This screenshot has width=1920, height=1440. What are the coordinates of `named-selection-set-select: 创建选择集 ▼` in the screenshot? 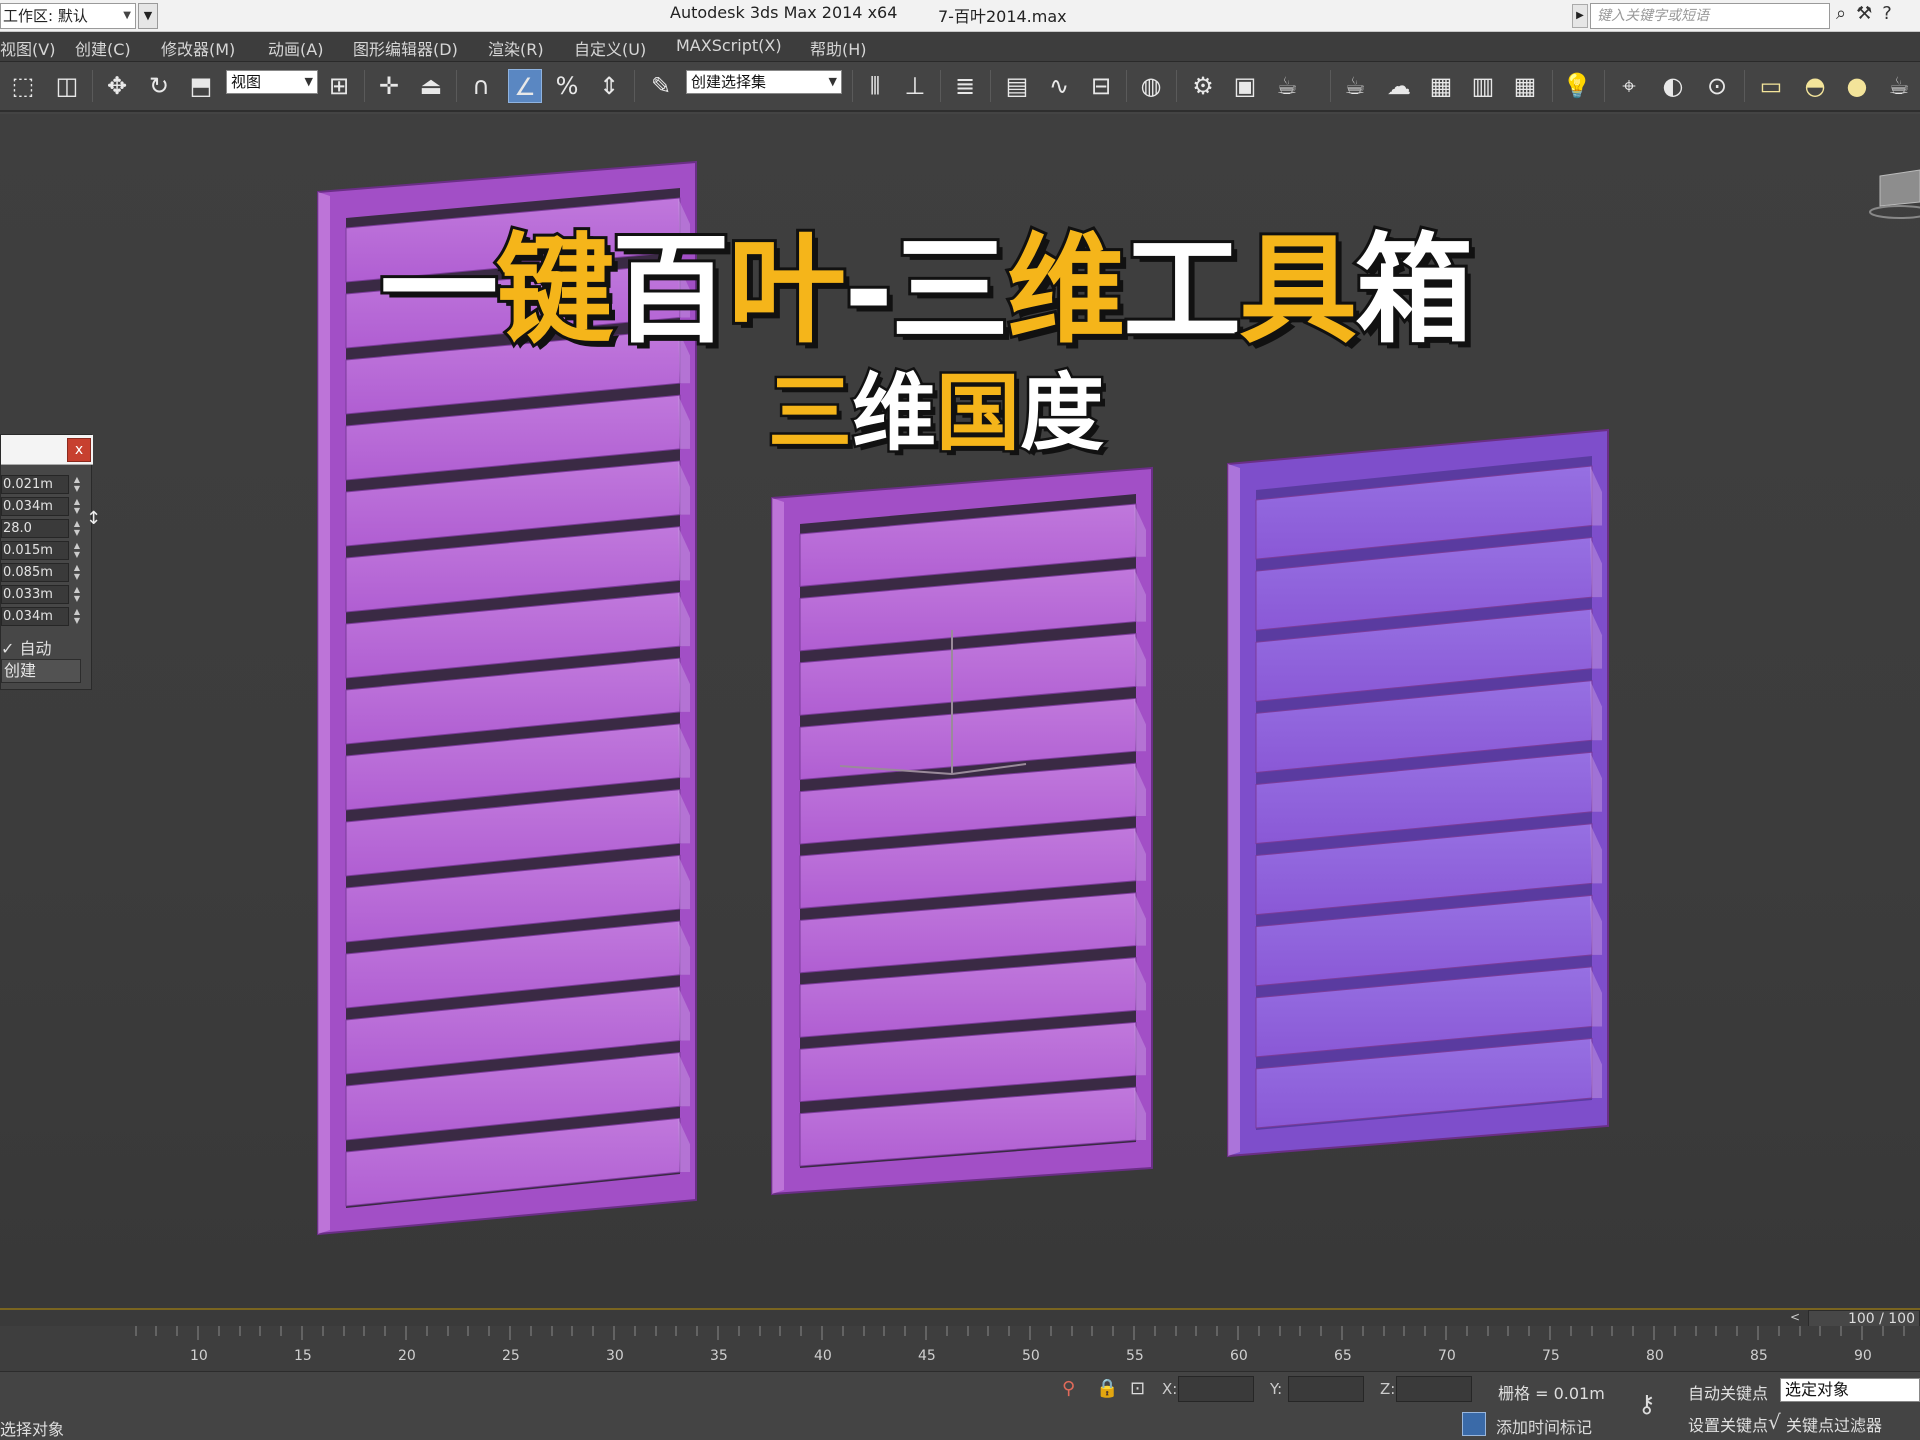 It's located at (764, 82).